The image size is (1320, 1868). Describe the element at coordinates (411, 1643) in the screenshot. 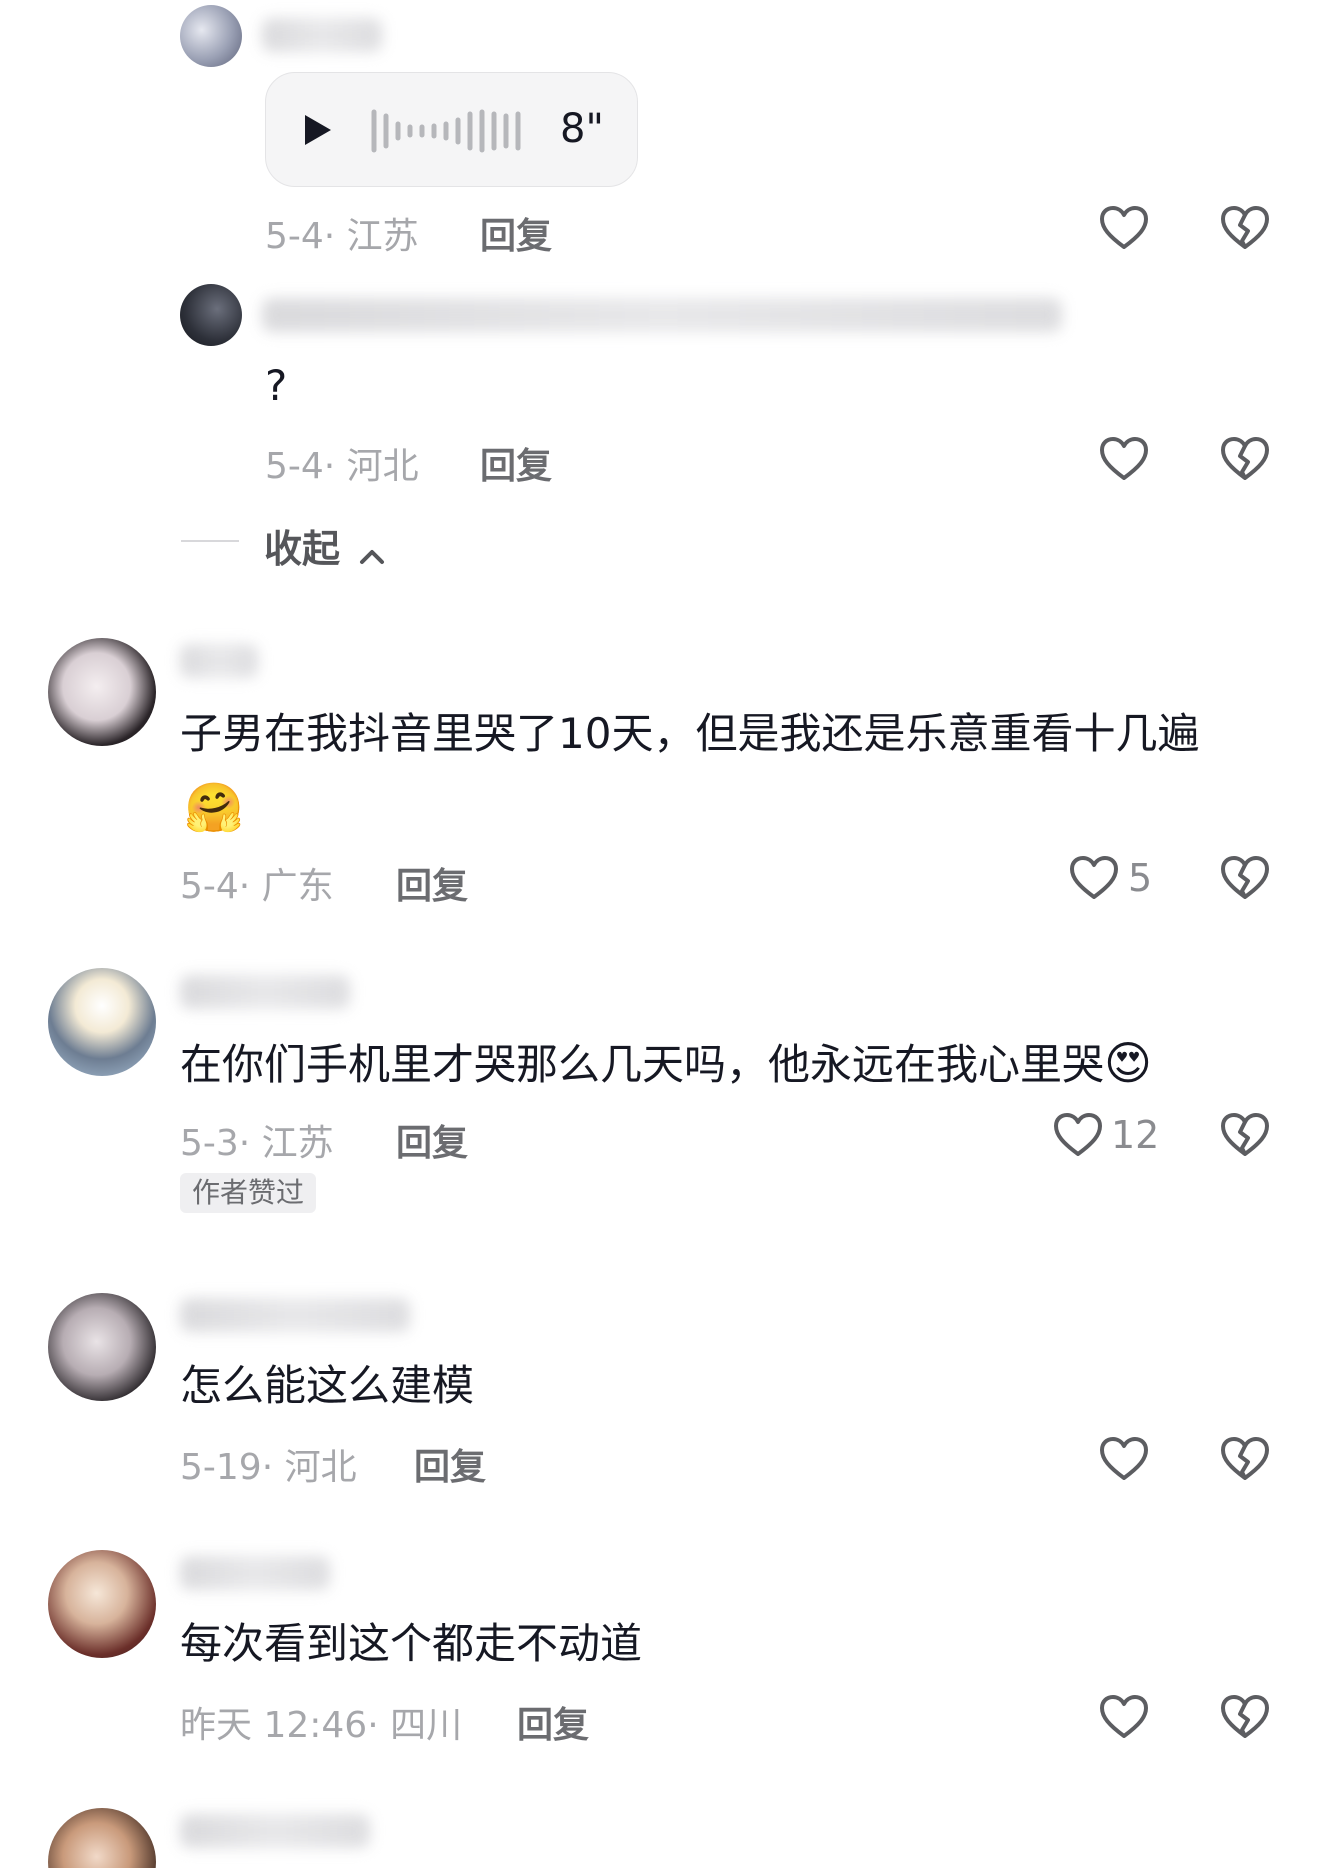

I see `comment-text: 每次看到这个都走不动道` at that location.